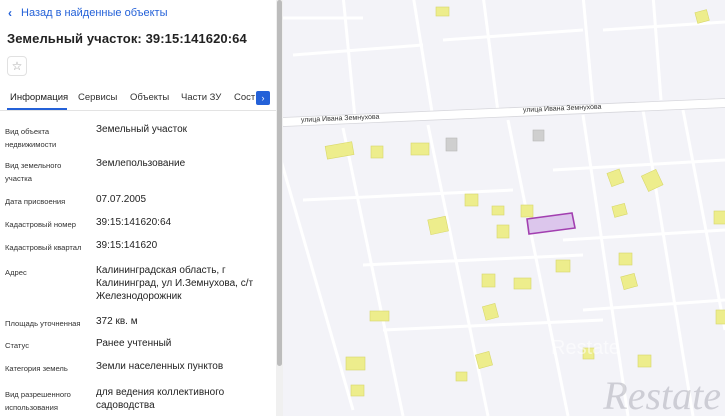 This screenshot has width=725, height=416. I want to click on tabs-scroll-right-button: ›, so click(263, 98).